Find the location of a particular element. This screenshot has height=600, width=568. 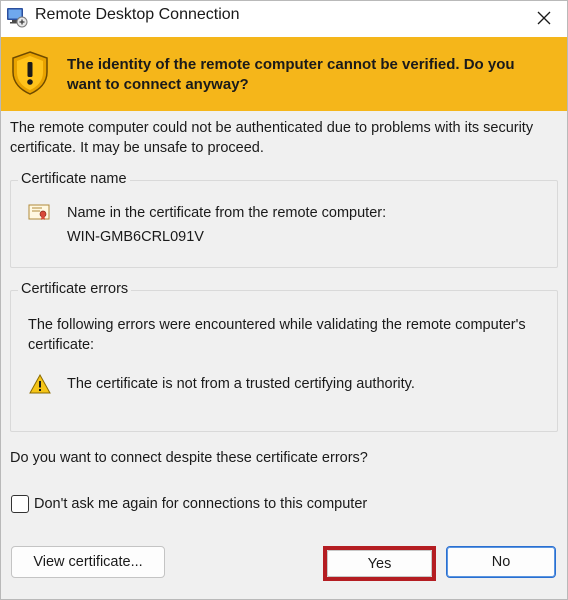

certificate-name-legend: Certificate name is located at coordinates (74, 179).